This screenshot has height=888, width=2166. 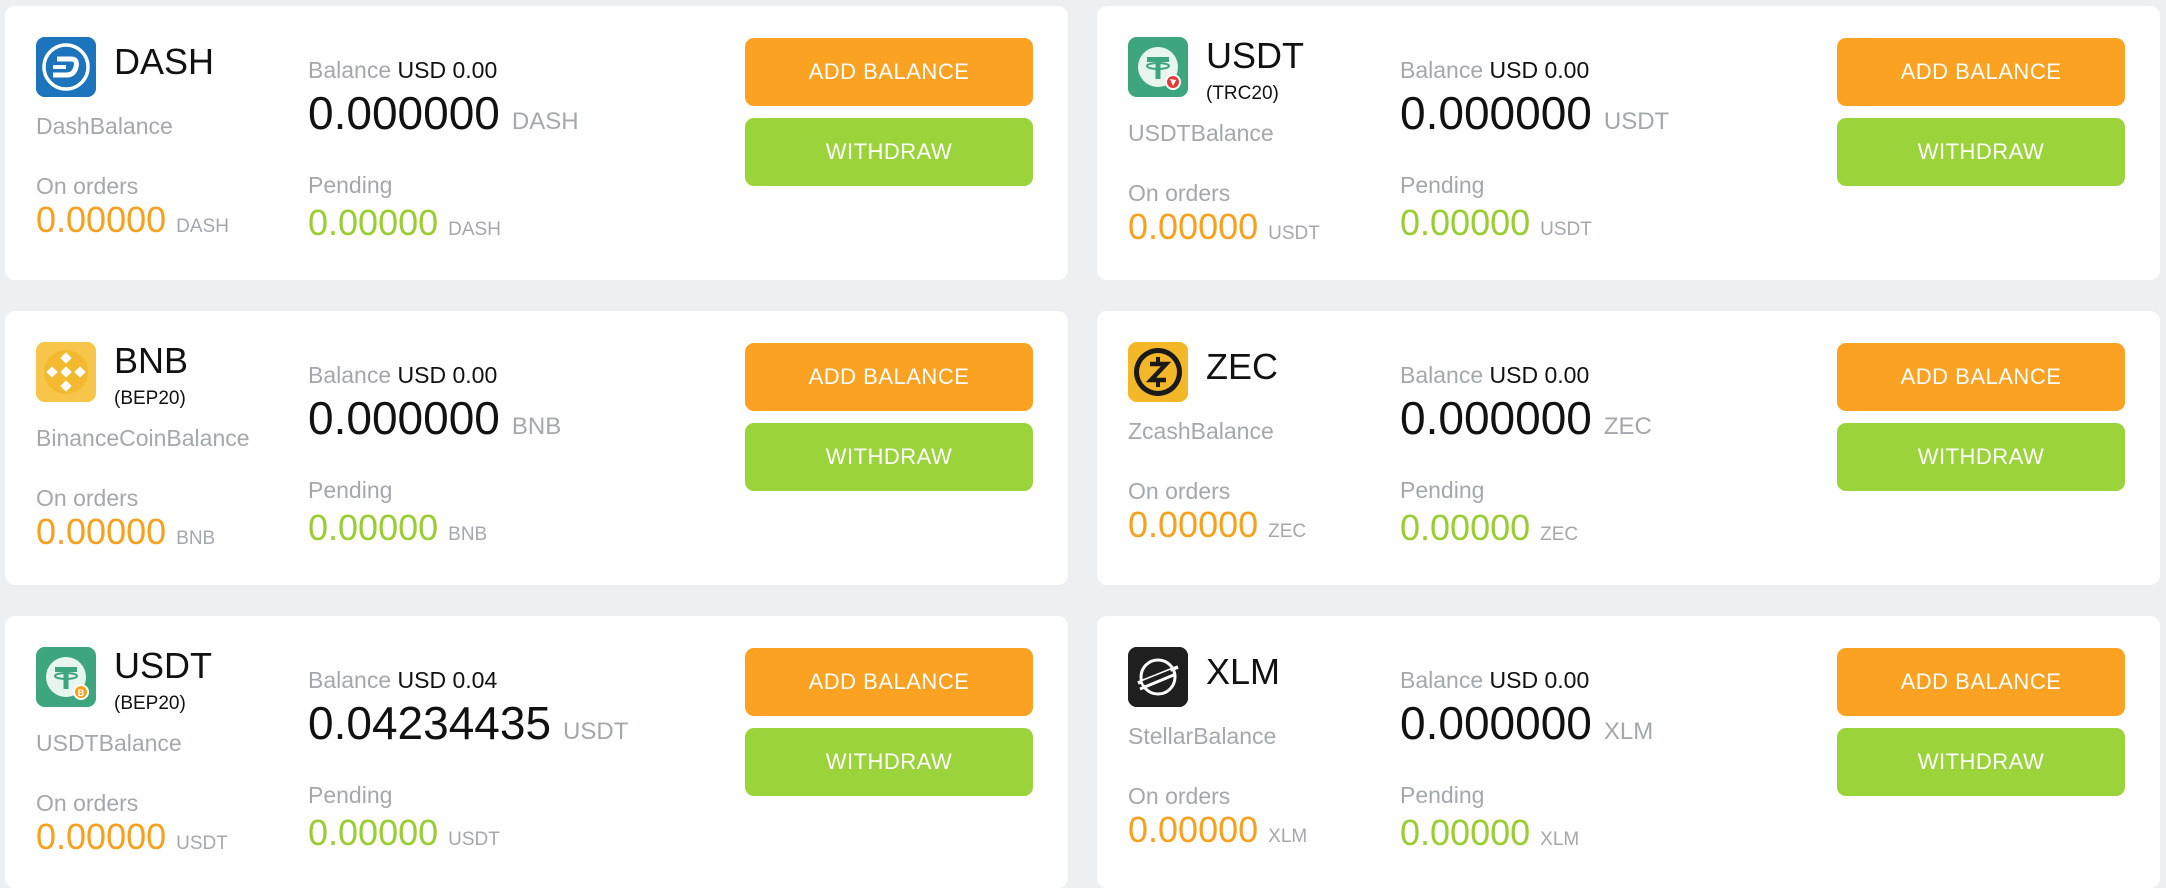 What do you see at coordinates (1526, 418) in the screenshot?
I see `balance-amount: 0.000000 ZEC` at bounding box center [1526, 418].